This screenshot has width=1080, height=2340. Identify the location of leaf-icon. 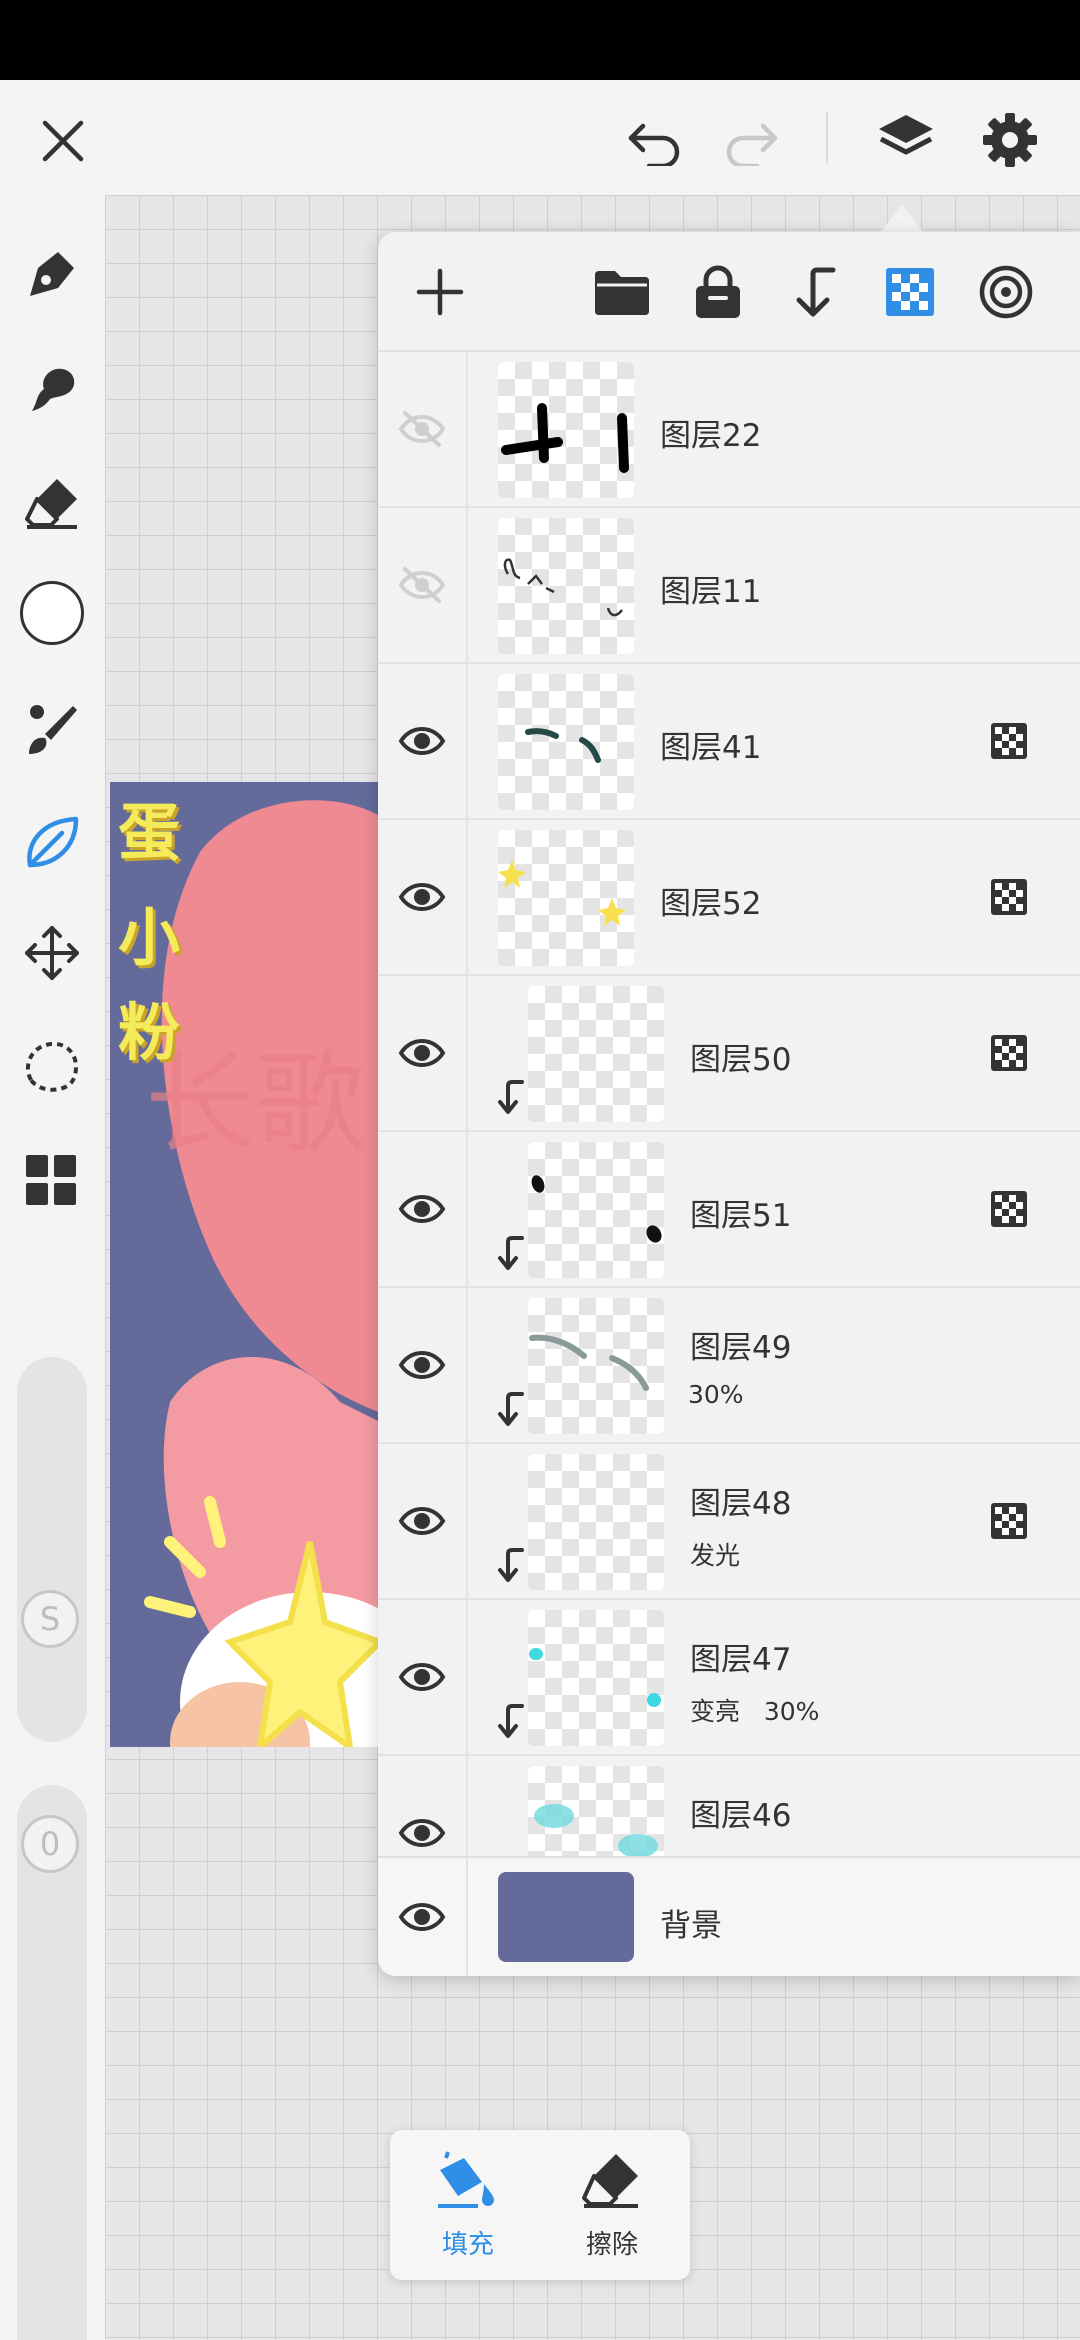
(52, 843).